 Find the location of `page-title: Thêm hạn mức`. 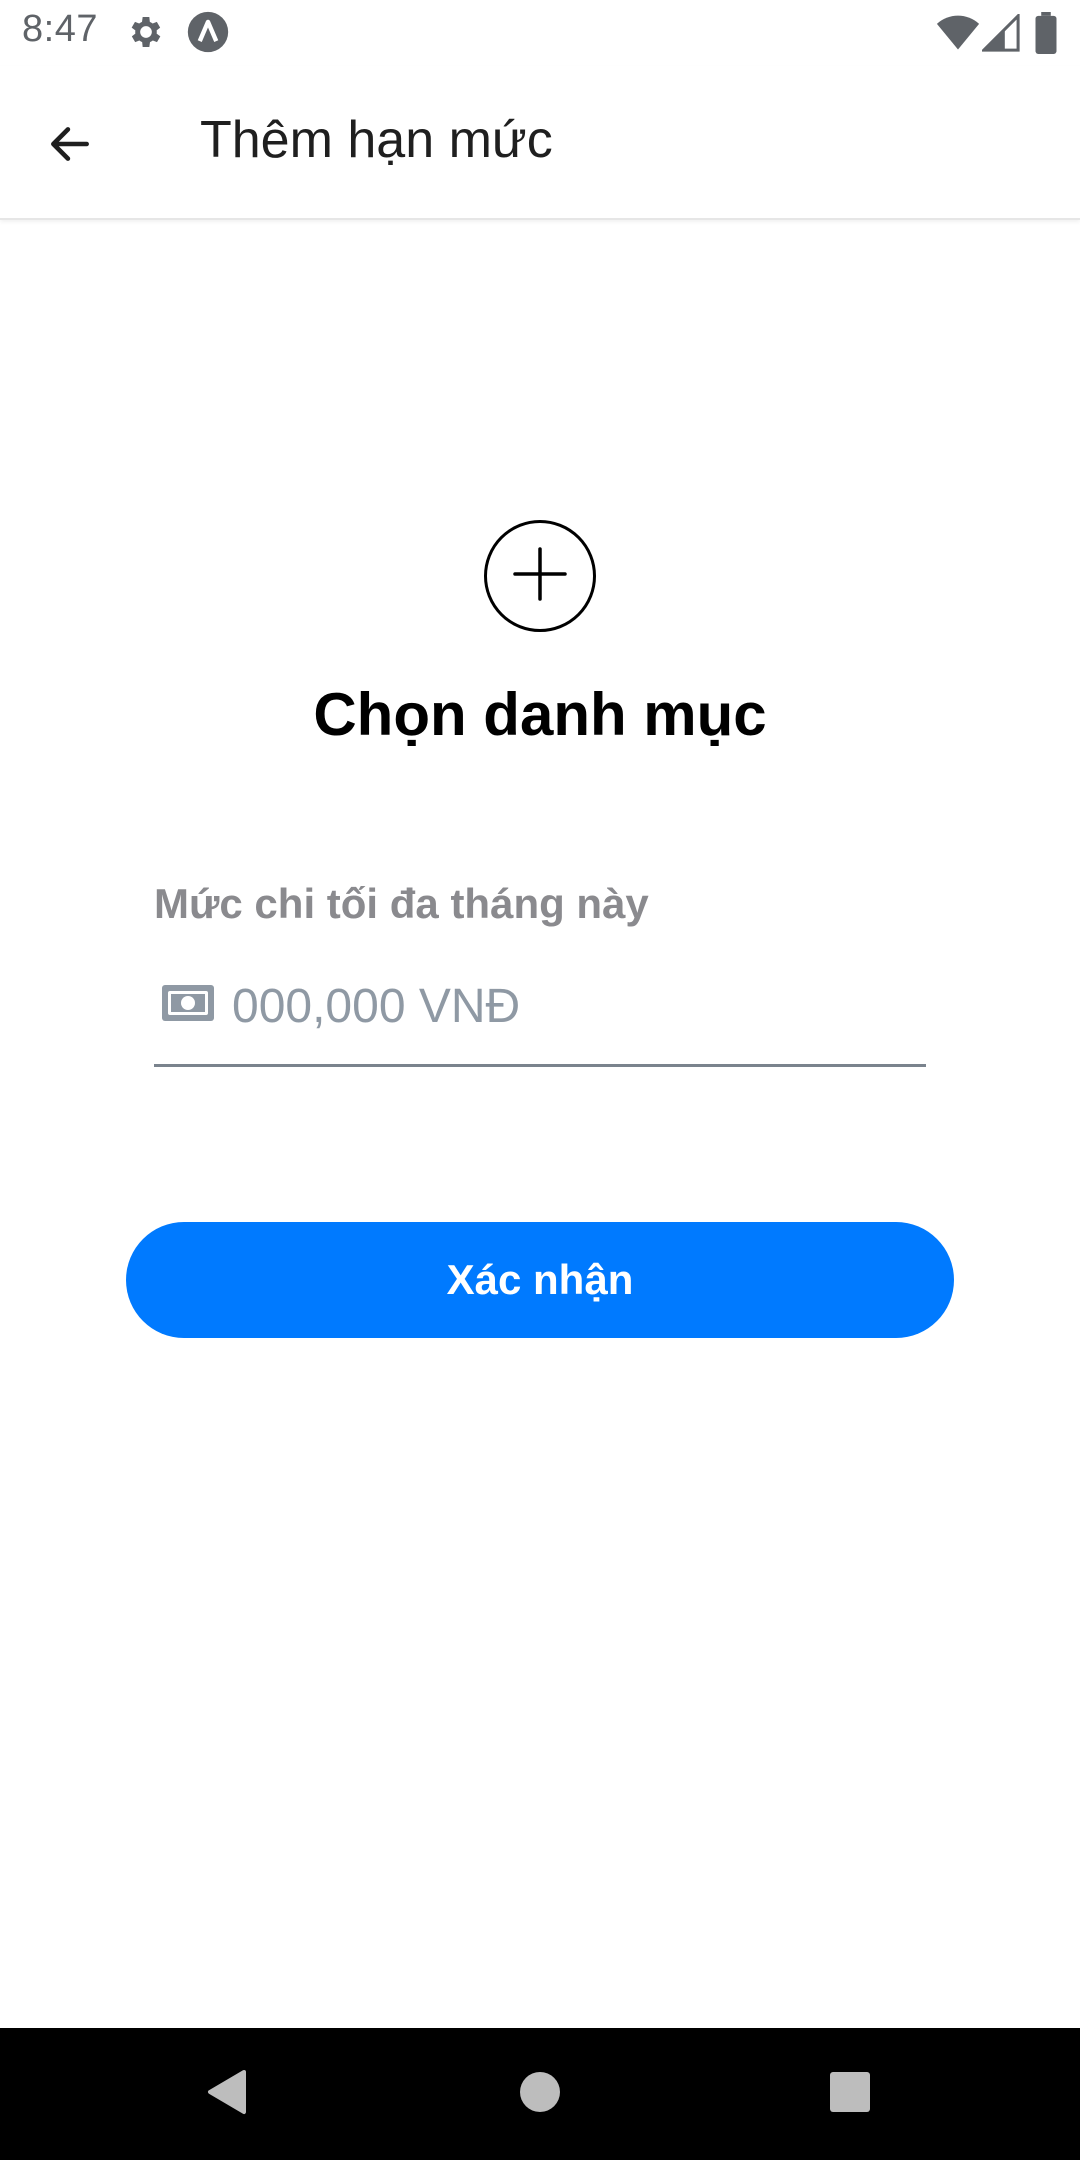

page-title: Thêm hạn mức is located at coordinates (376, 140).